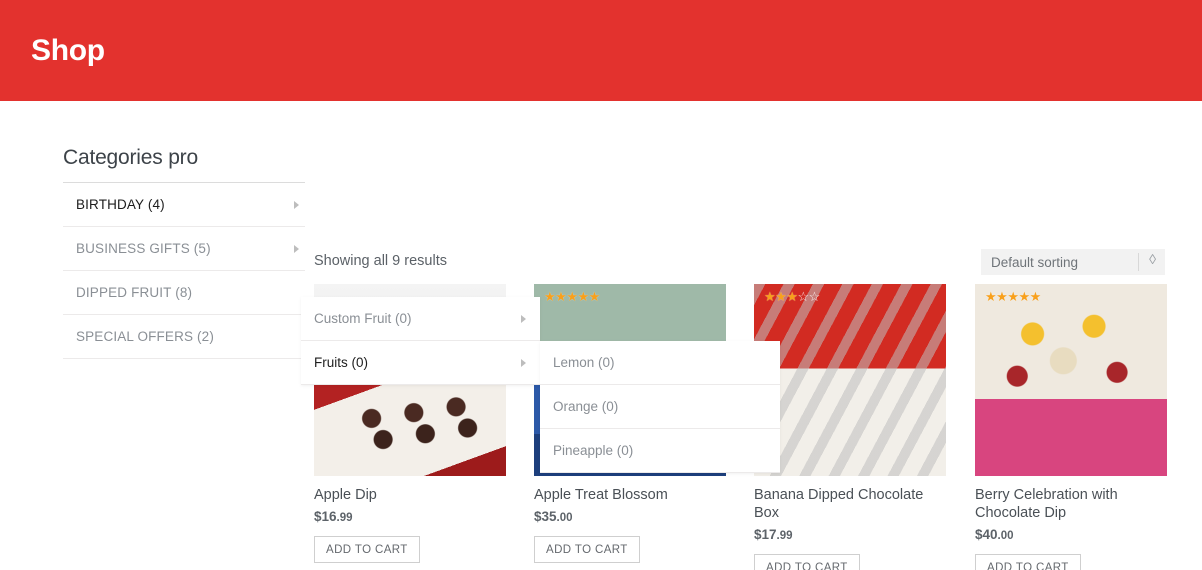 The image size is (1202, 570). What do you see at coordinates (1071, 504) in the screenshot?
I see `product-title: Berry Celebration with Chocolate Dip` at bounding box center [1071, 504].